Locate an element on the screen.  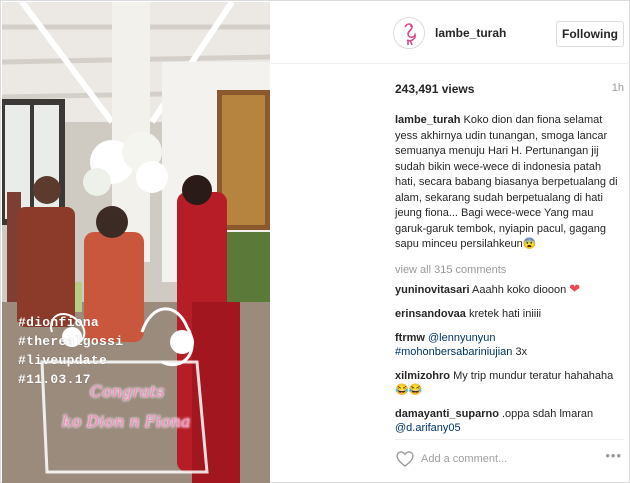
more-options-icon: ••• is located at coordinates (613, 455).